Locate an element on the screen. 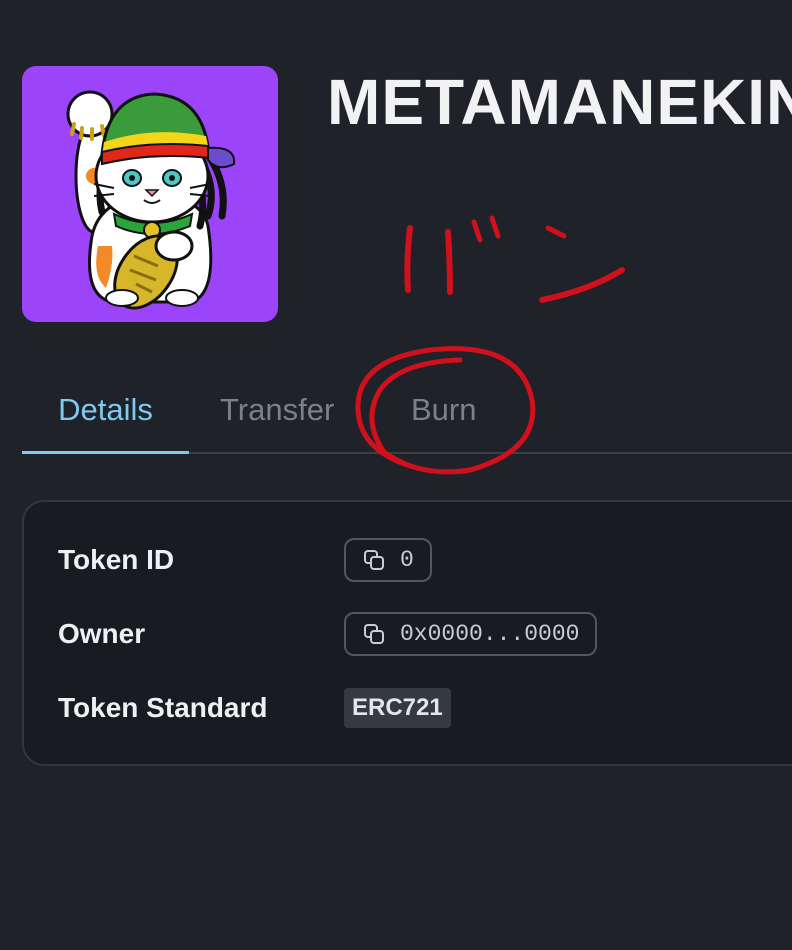 This screenshot has height=950, width=792. tab-transfer: Transfer is located at coordinates (285, 415).